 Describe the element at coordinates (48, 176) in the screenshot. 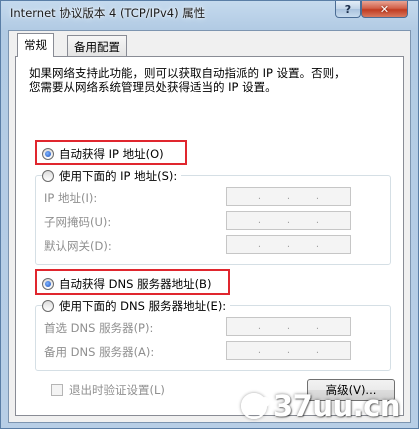

I see `manual-ip-radio` at that location.